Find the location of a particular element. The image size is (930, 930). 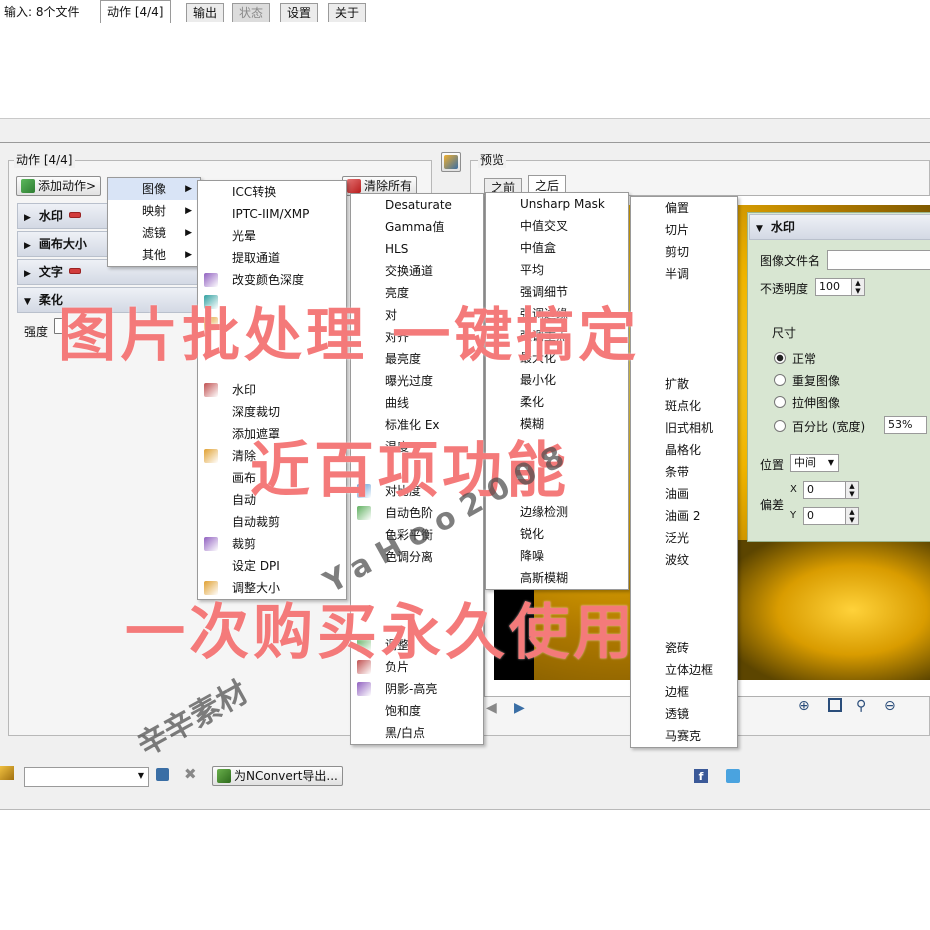

menu-item-map: 曲线 is located at coordinates (417, 403).